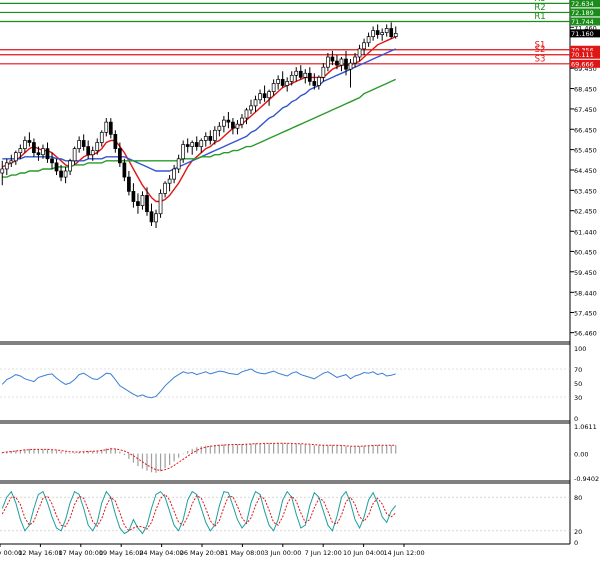  I want to click on y-tick-label: 64.450, so click(585, 171).